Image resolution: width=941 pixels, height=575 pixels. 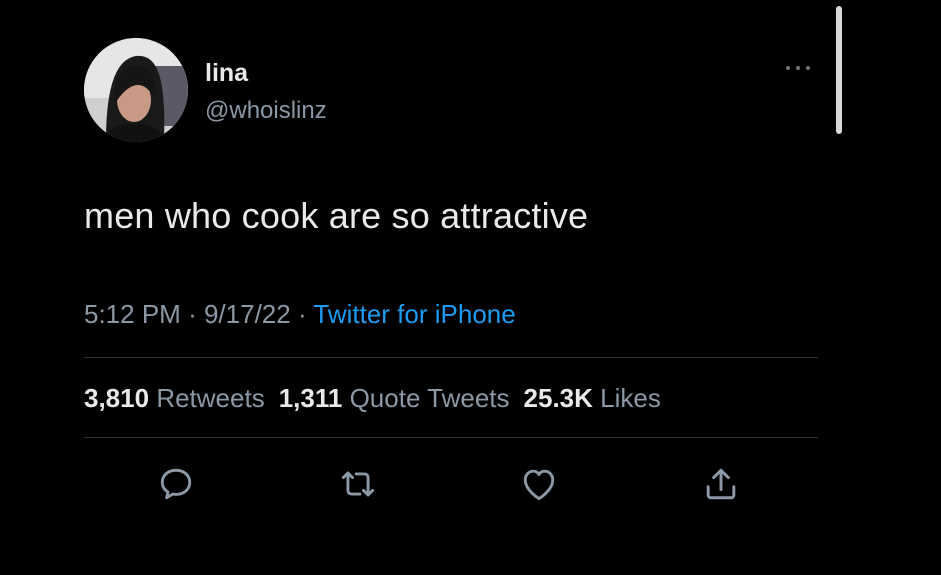 What do you see at coordinates (132, 314) in the screenshot?
I see `tweet-time: 5:12 PM` at bounding box center [132, 314].